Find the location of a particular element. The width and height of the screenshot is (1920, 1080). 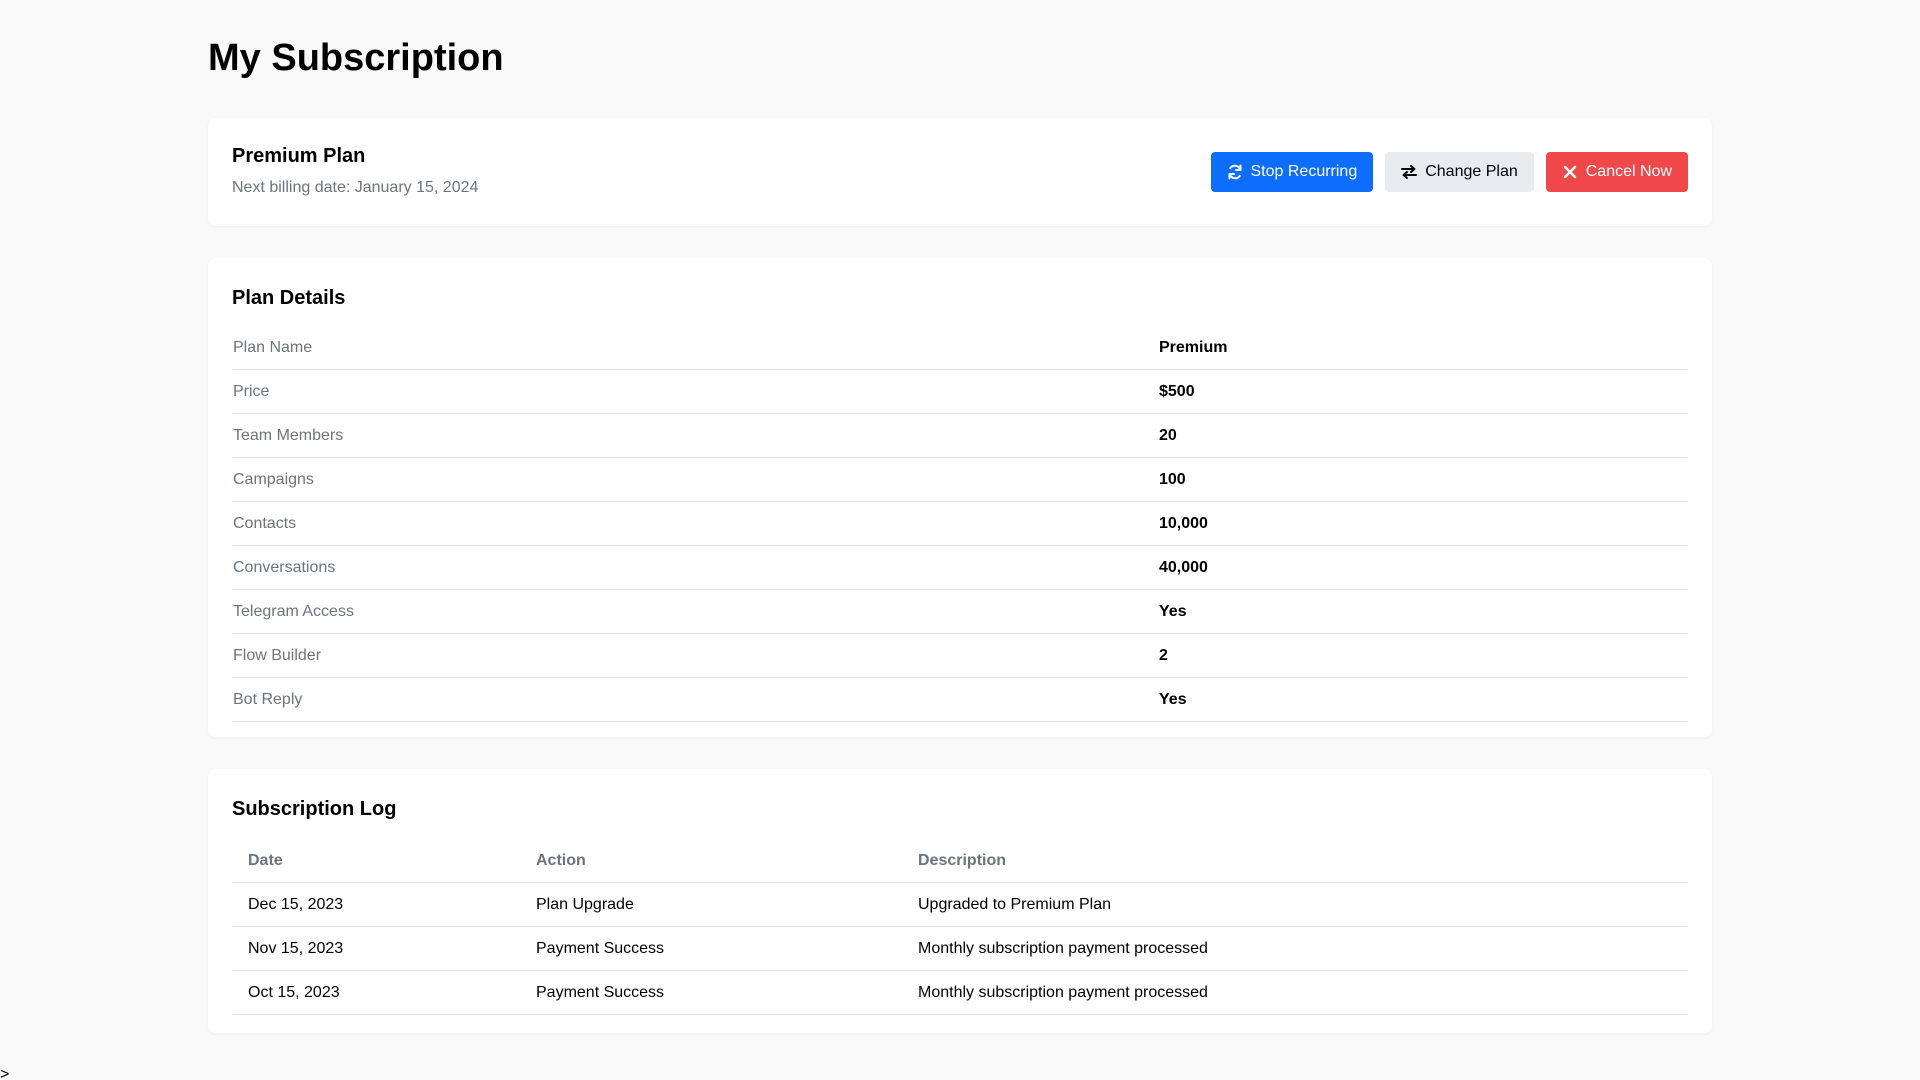

detail-value: 10,000 is located at coordinates (1183, 523).